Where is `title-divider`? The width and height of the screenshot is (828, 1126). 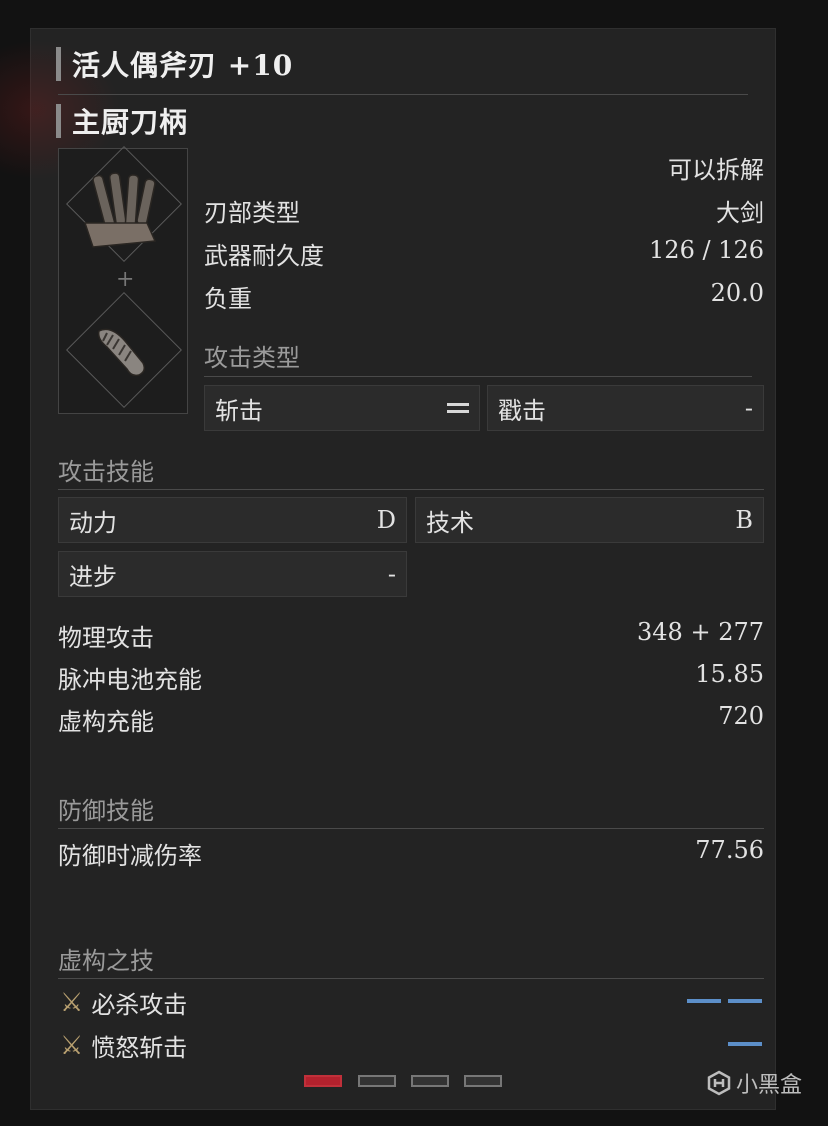
title-divider is located at coordinates (403, 94).